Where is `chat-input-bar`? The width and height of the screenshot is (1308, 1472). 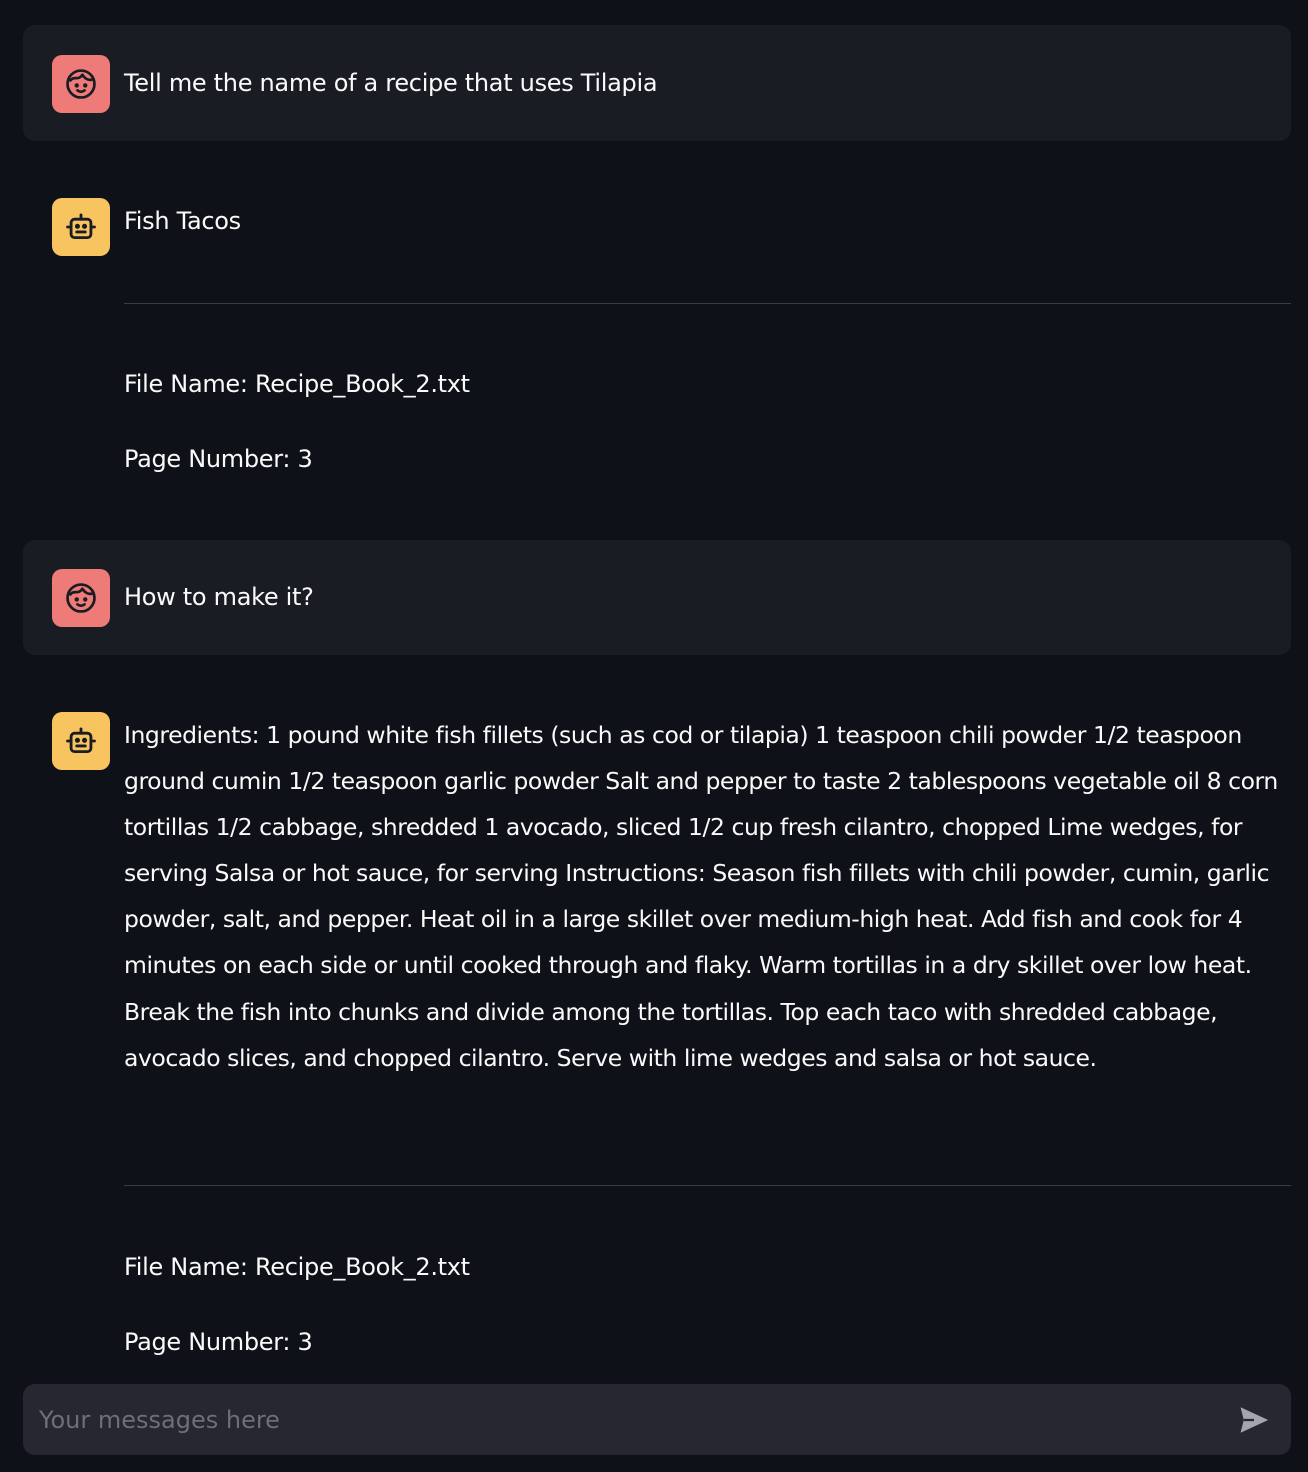
chat-input-bar is located at coordinates (657, 1419).